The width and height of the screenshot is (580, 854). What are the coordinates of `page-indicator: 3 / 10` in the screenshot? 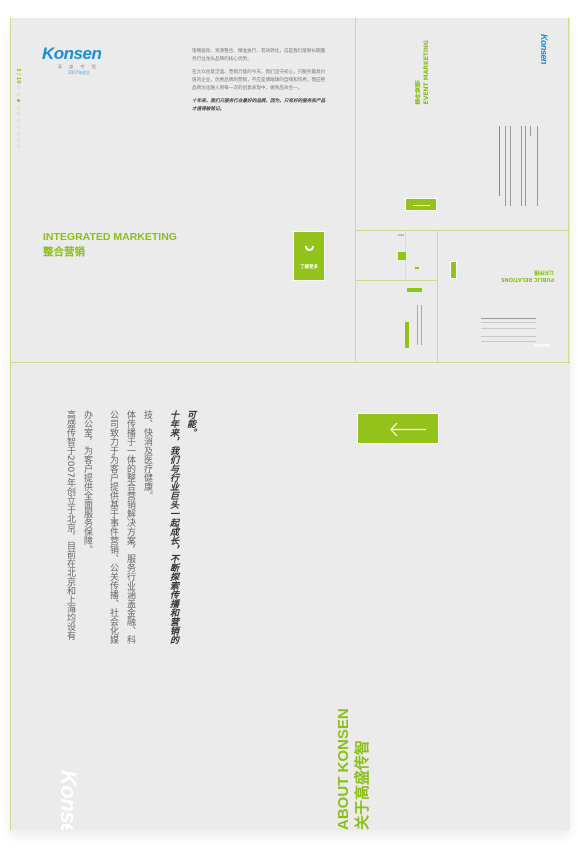 It's located at (18, 76).